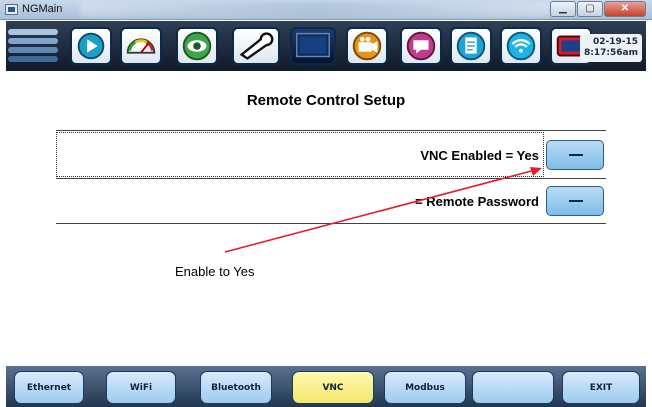 This screenshot has width=652, height=407. I want to click on wifi-icon, so click(521, 46).